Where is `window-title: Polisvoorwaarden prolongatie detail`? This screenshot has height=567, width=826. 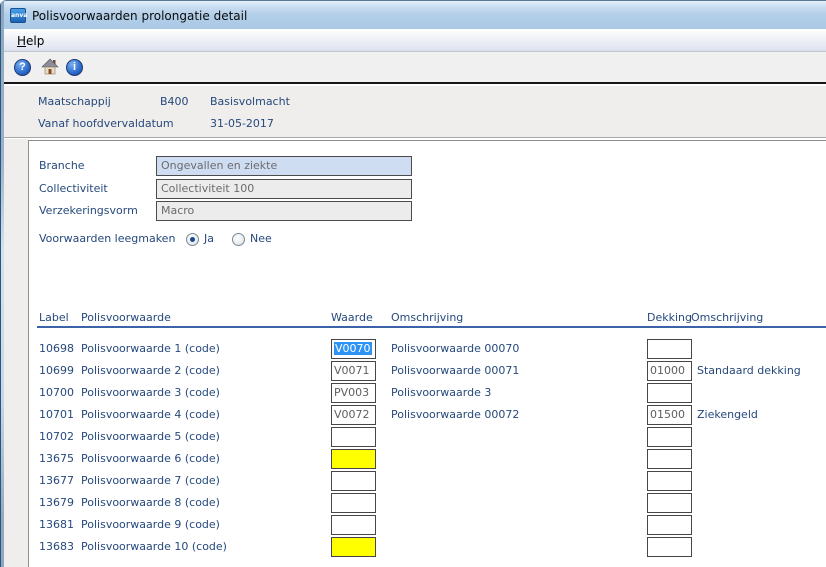 window-title: Polisvoorwaarden prolongatie detail is located at coordinates (140, 16).